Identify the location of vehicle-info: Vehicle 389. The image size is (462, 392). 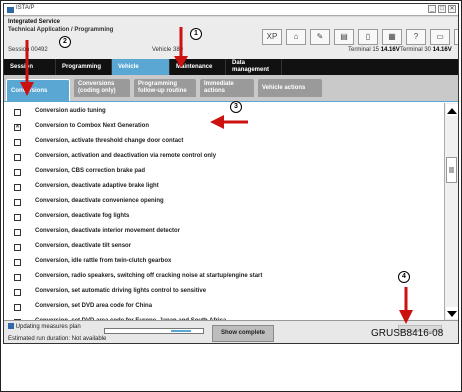
(167, 50).